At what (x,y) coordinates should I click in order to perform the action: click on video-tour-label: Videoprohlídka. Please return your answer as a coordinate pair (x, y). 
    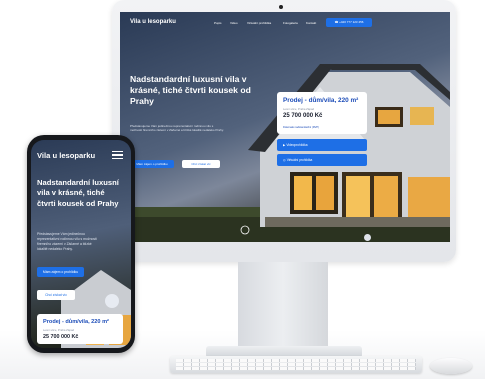
    Looking at the image, I should click on (297, 145).